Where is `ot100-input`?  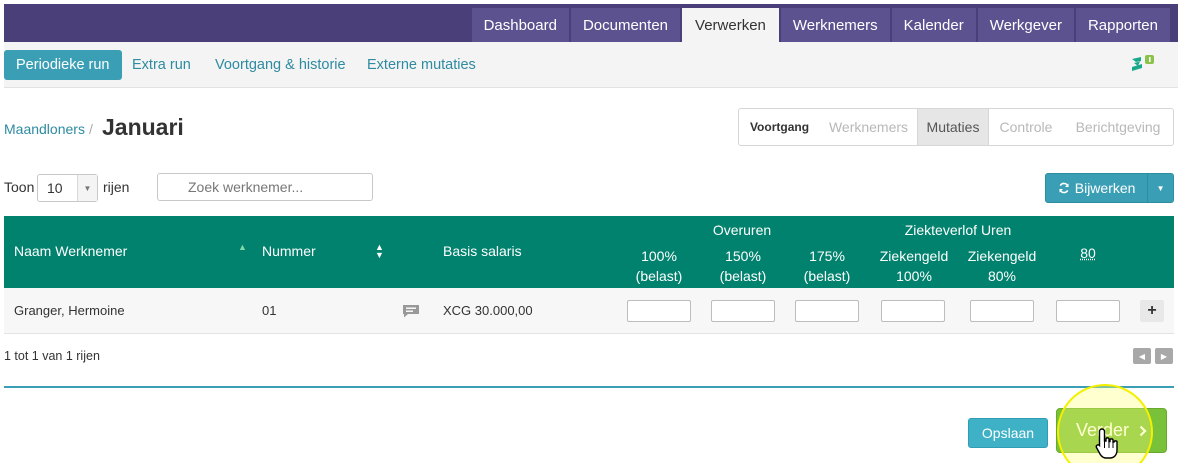
ot100-input is located at coordinates (659, 311).